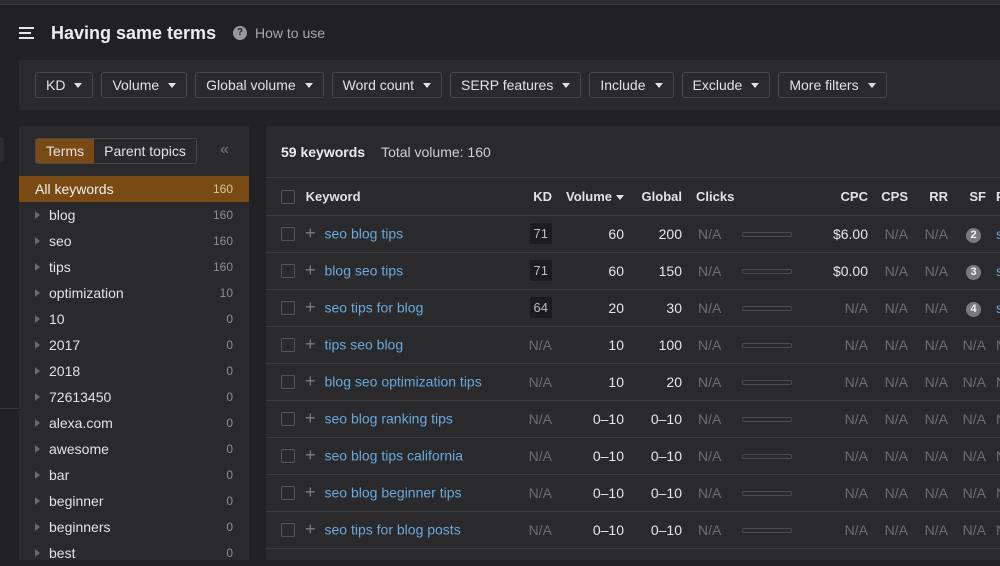  I want to click on column-header-volume: Volume, so click(594, 196).